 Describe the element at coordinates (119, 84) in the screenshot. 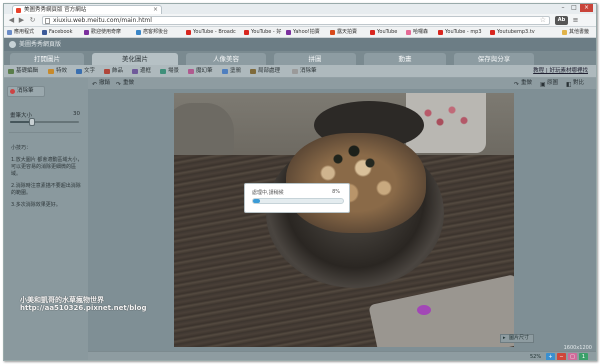

I see `redo-icon: ↷` at that location.